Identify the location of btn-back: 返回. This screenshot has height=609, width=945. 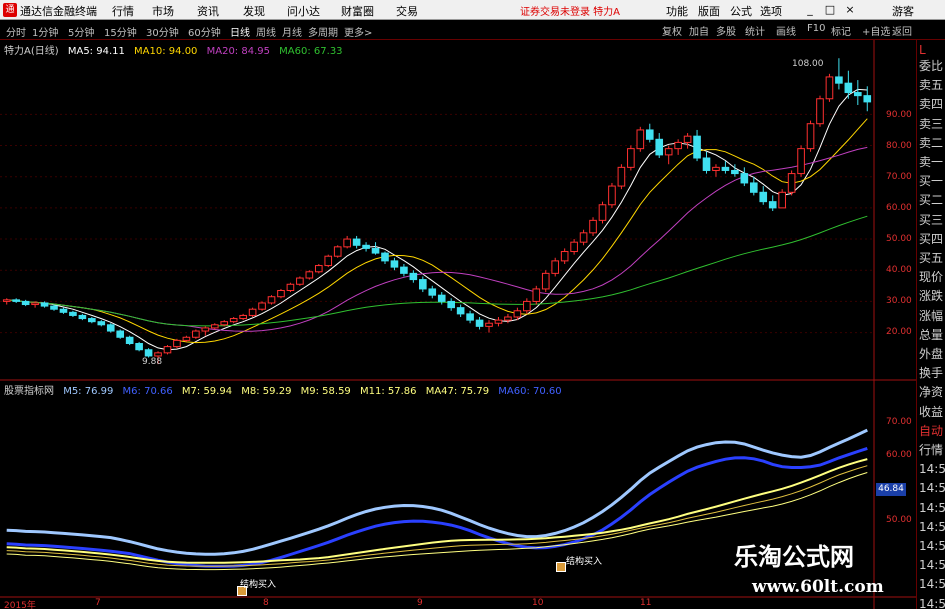
(902, 30).